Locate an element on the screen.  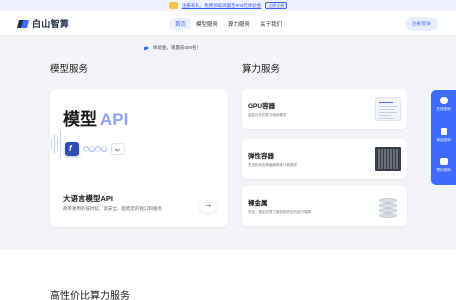
notice-bar: 体验金，限量前500名！ is located at coordinates (172, 48).